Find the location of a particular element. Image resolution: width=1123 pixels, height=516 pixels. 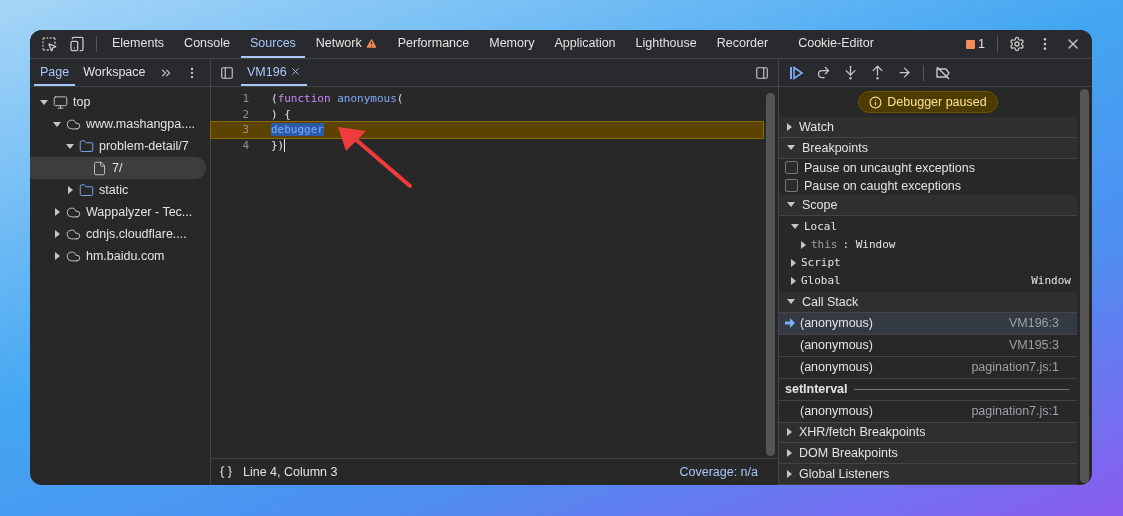

warning-icon is located at coordinates (371, 43).